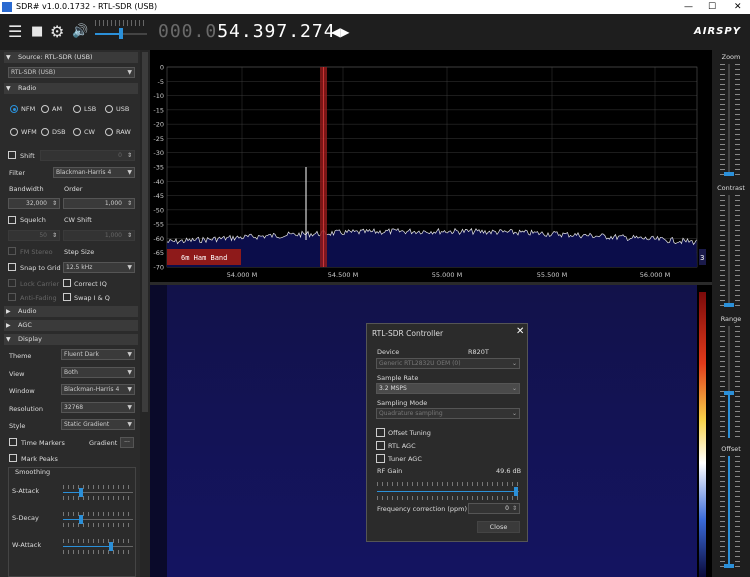 The height and width of the screenshot is (577, 750). I want to click on audio-header: ▶ Audio, so click(71, 311).